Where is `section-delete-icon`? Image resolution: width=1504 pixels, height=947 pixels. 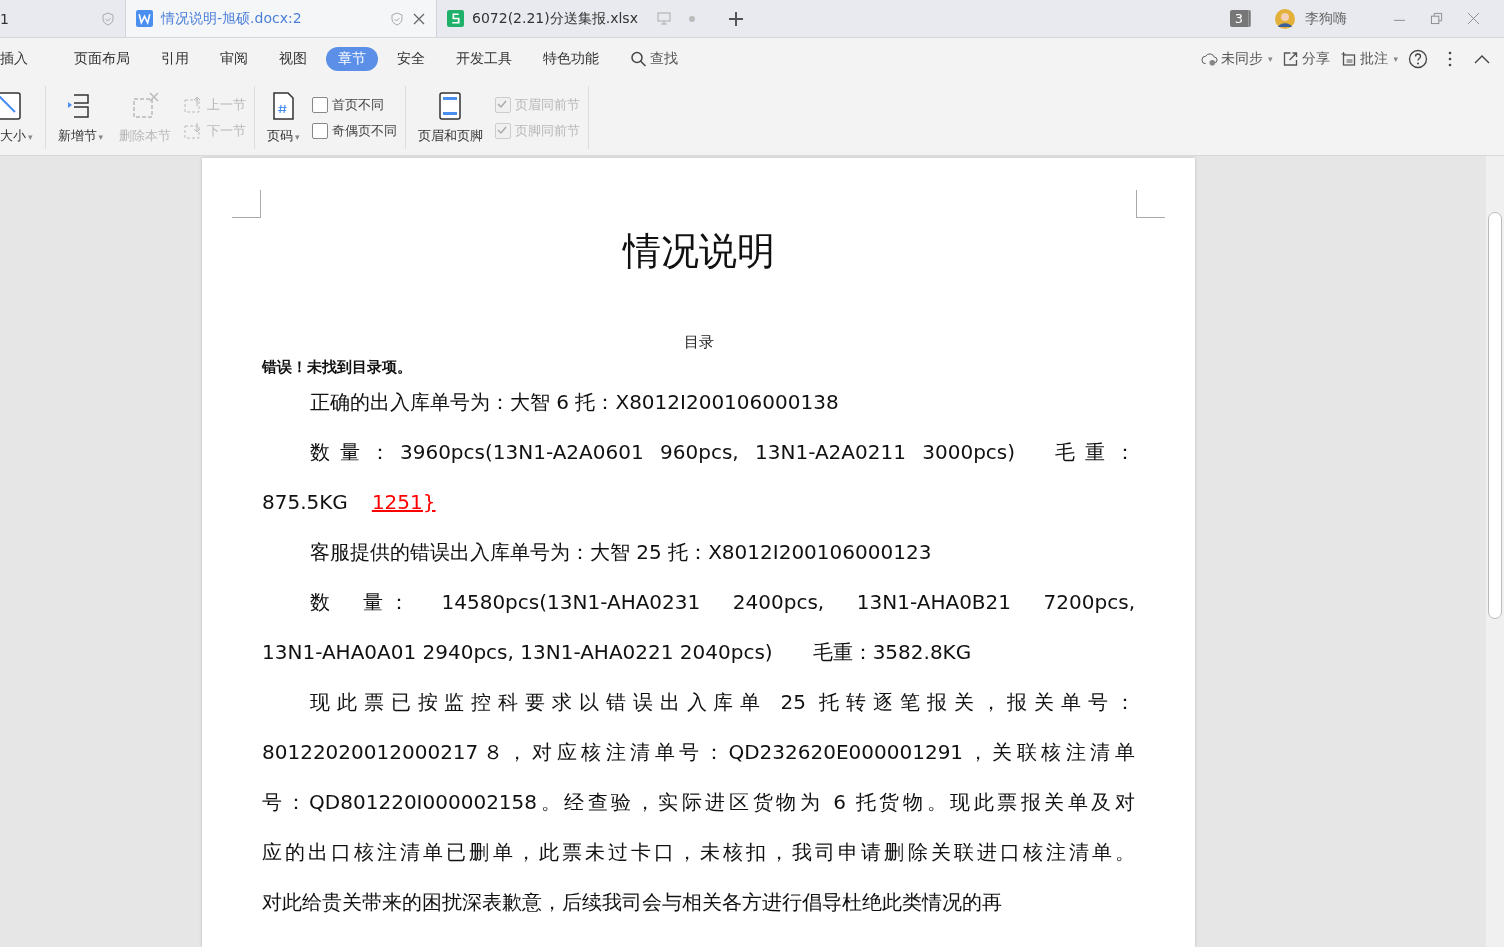 section-delete-icon is located at coordinates (145, 105).